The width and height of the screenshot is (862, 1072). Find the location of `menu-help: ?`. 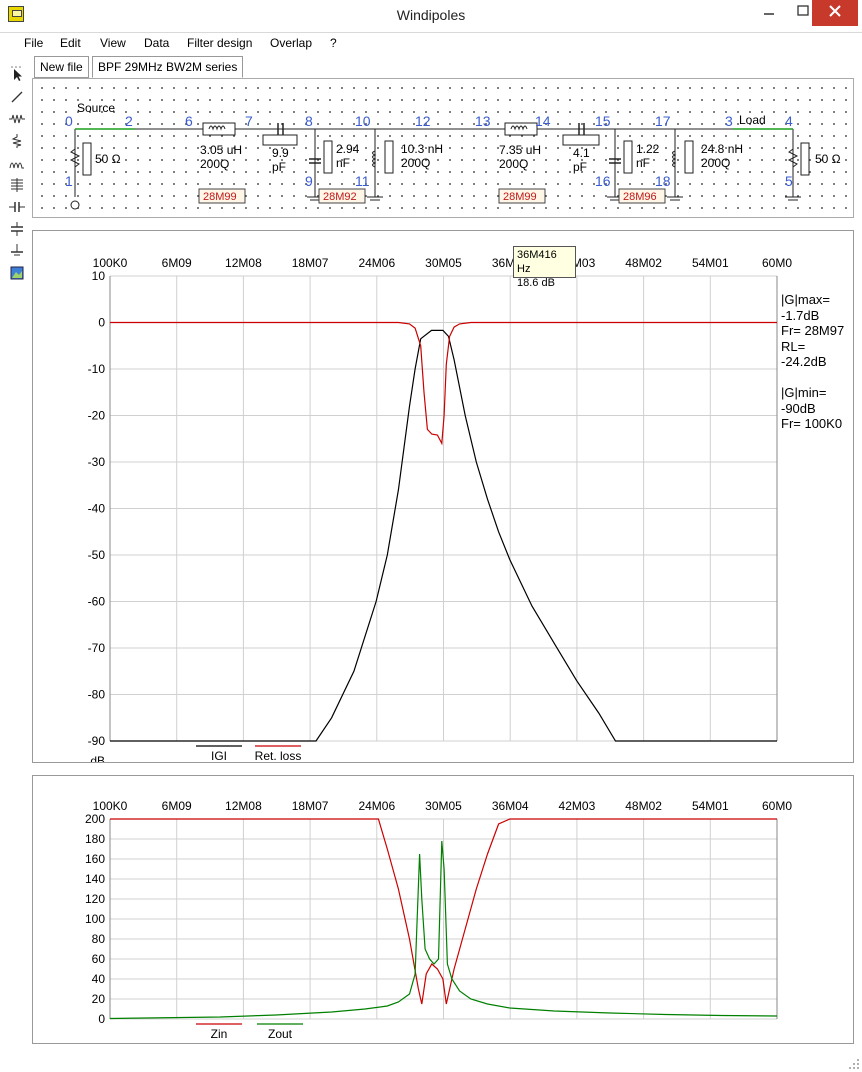

menu-help: ? is located at coordinates (333, 43).